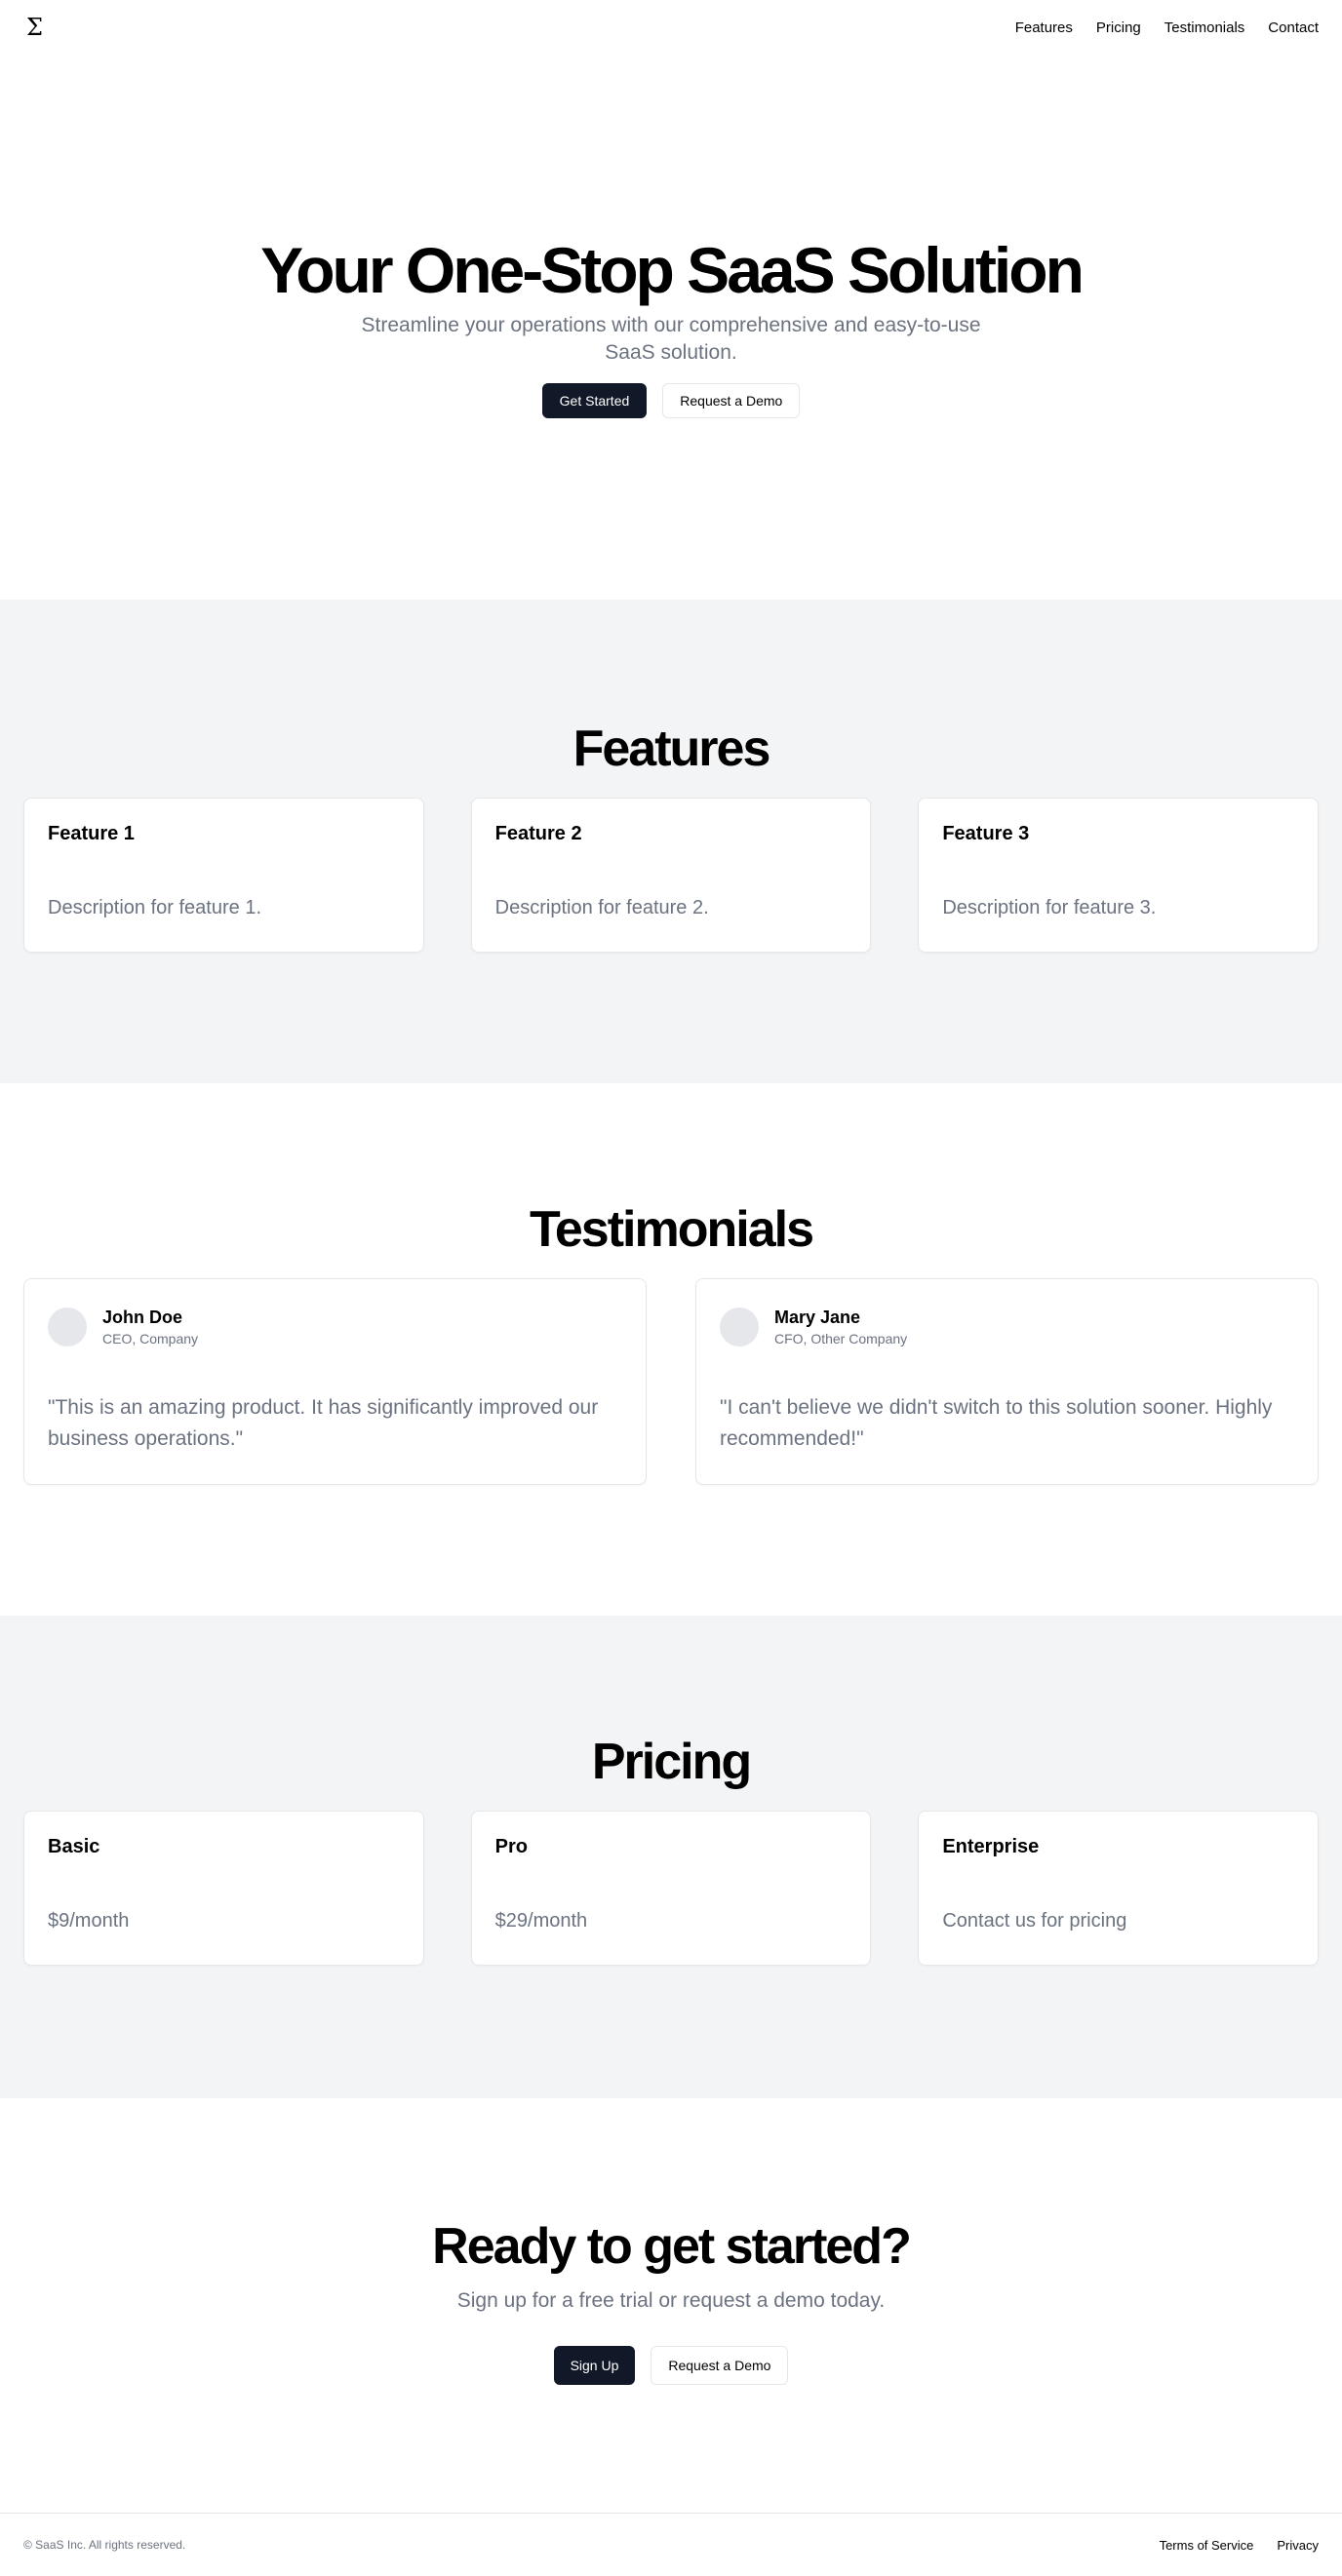 Image resolution: width=1342 pixels, height=2576 pixels. Describe the element at coordinates (594, 2365) in the screenshot. I see `sign-up-button: Sign Up` at that location.